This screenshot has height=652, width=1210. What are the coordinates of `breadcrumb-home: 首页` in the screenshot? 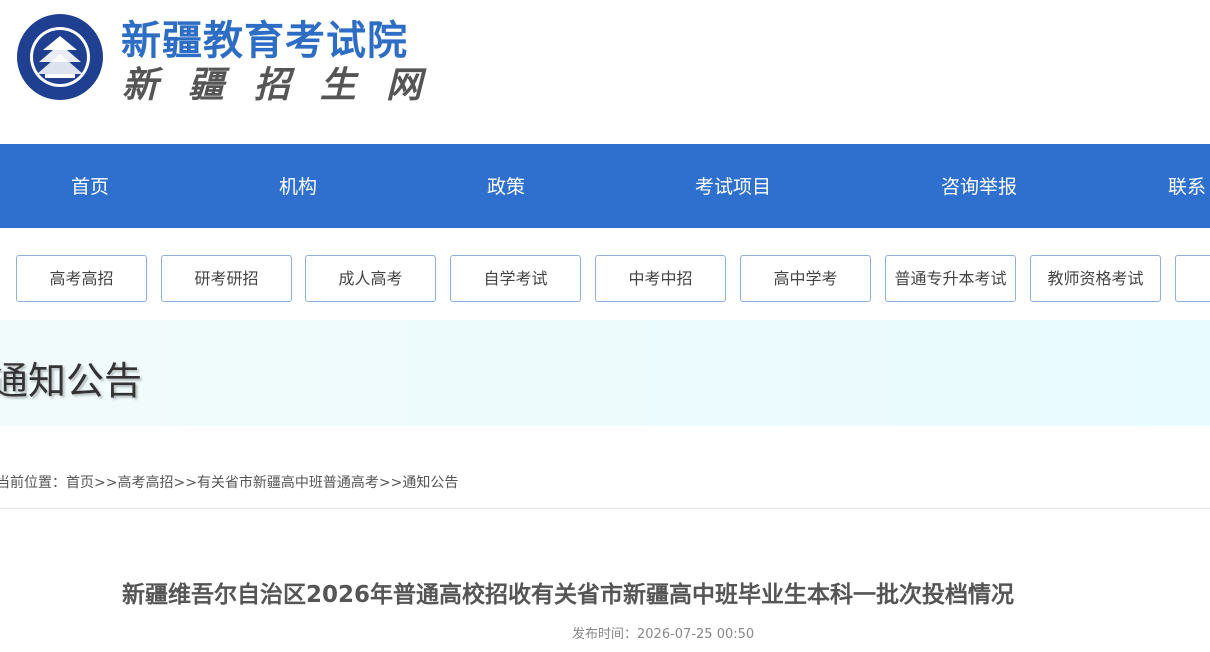 It's located at (80, 483).